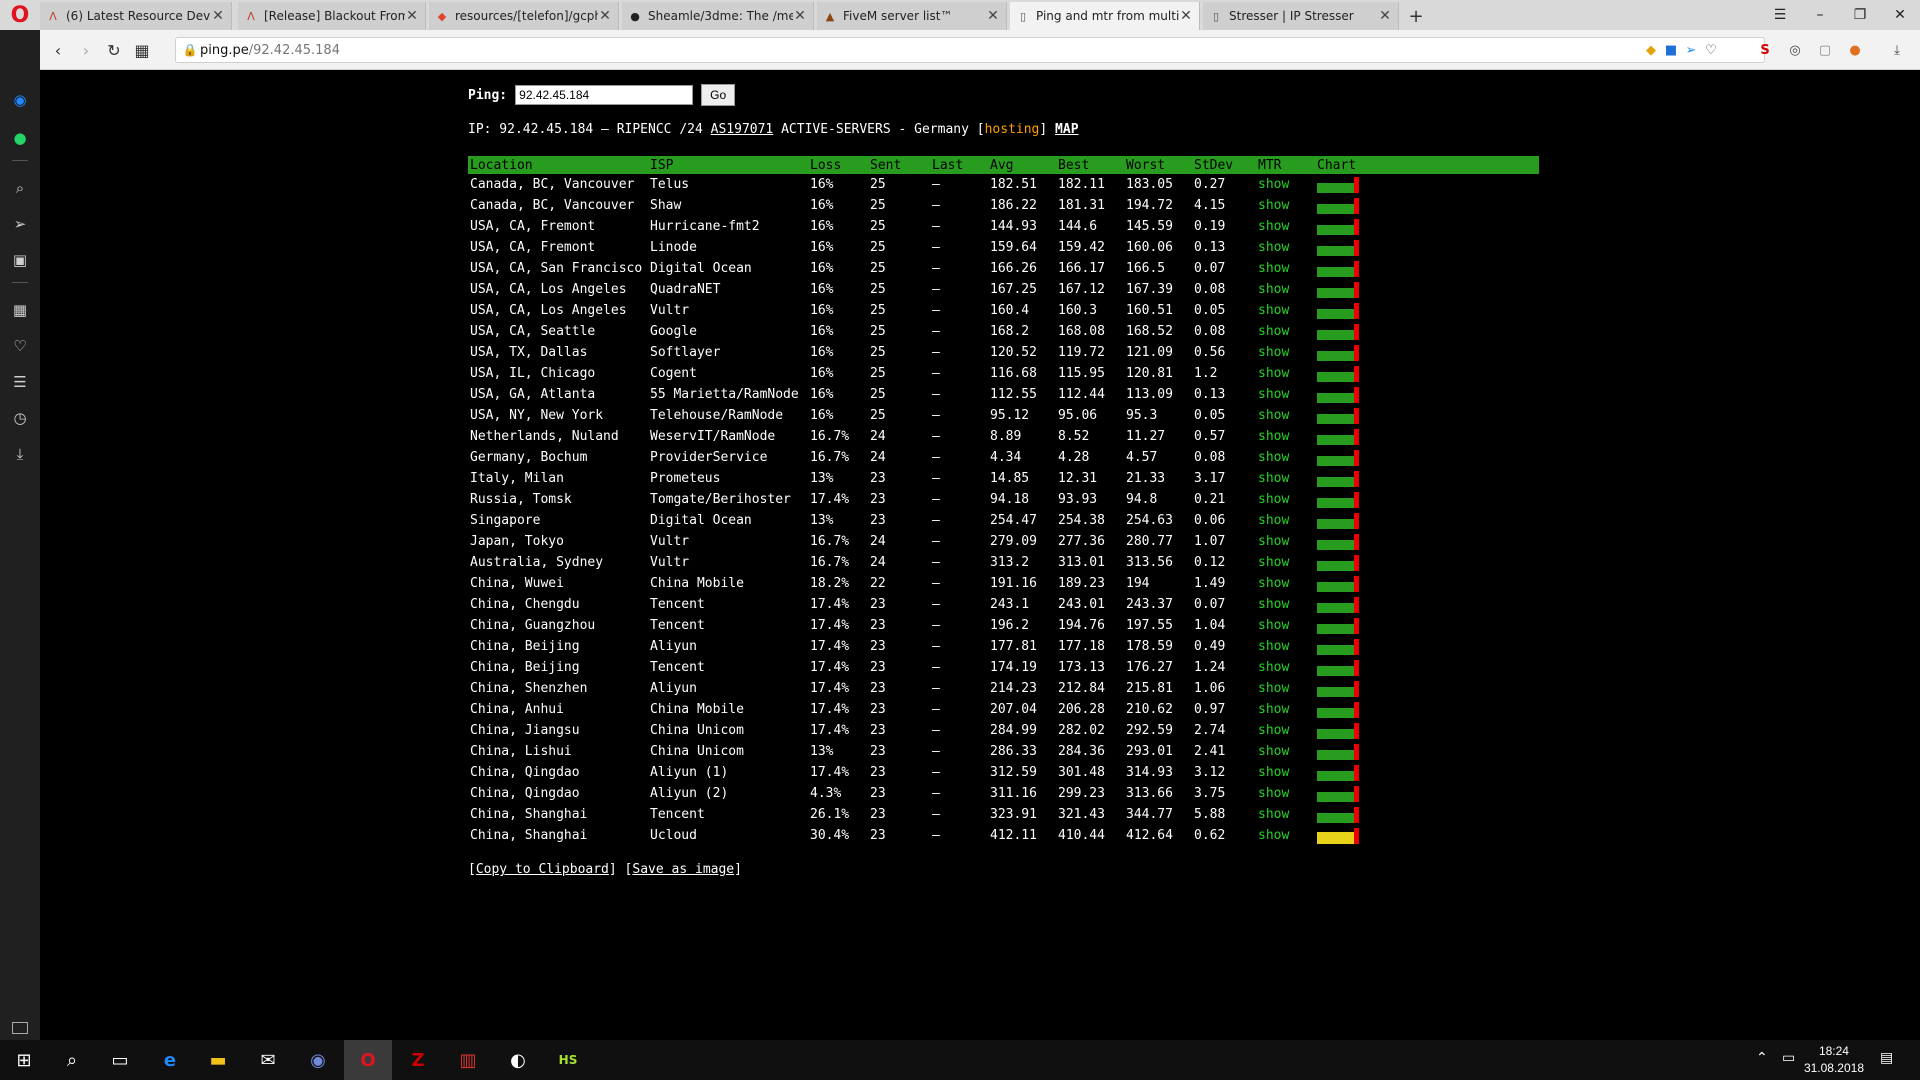  What do you see at coordinates (1301, 16) in the screenshot?
I see `tab-7: ▯ Stresser | IP Stresser ✕` at bounding box center [1301, 16].